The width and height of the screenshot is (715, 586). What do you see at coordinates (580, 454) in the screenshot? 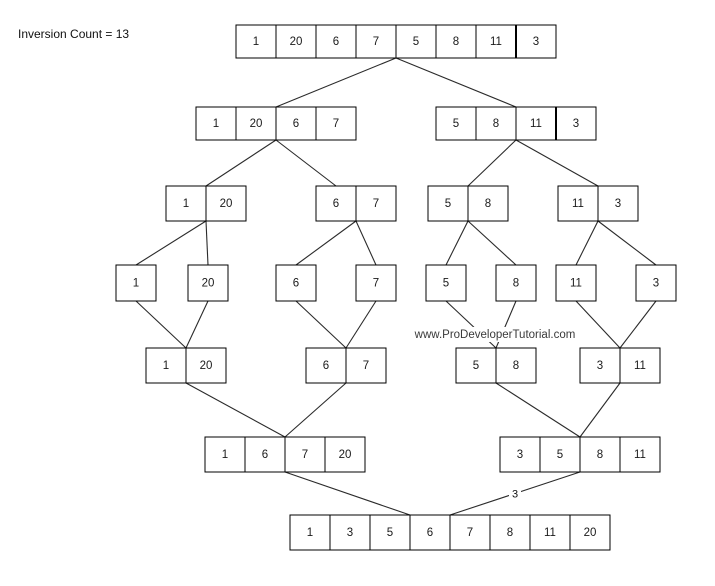
I see `array-box: 3 5 8 11` at bounding box center [580, 454].